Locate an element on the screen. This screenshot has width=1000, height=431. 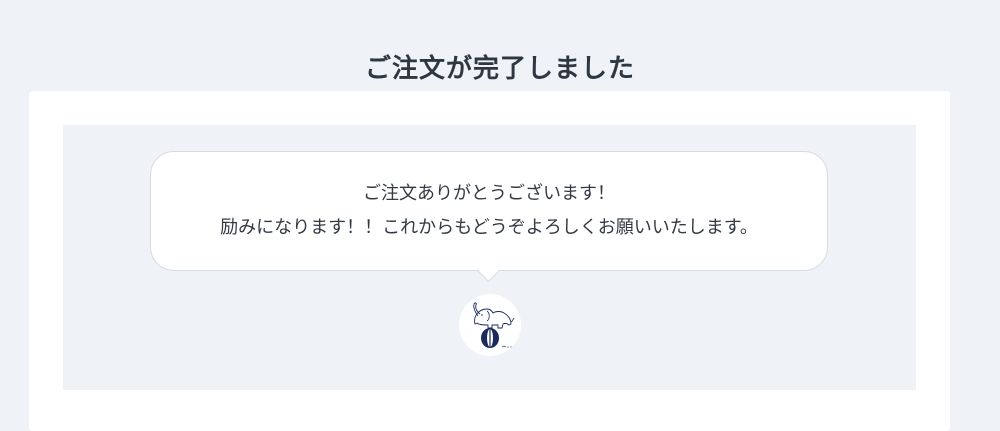
seller-avatar is located at coordinates (490, 325).